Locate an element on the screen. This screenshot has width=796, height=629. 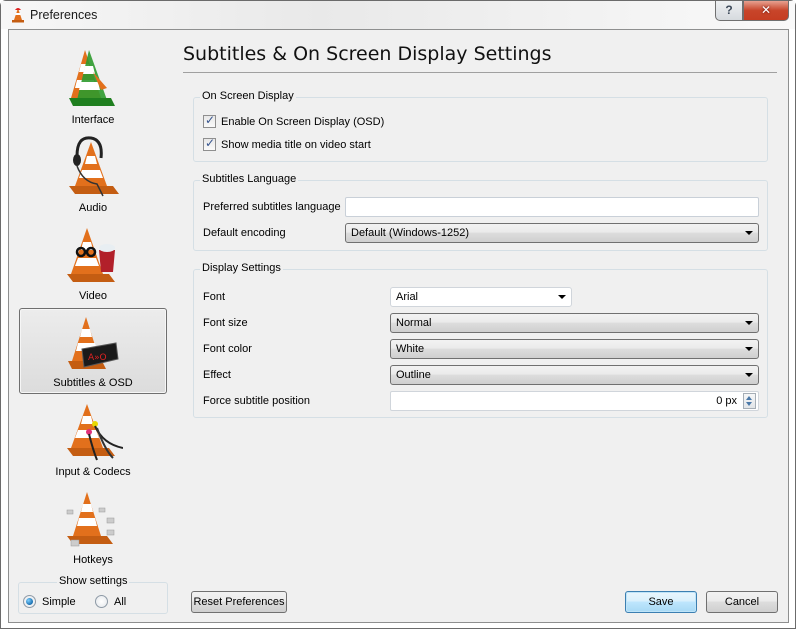
sidebar-item-interface: Interface is located at coordinates (93, 87).